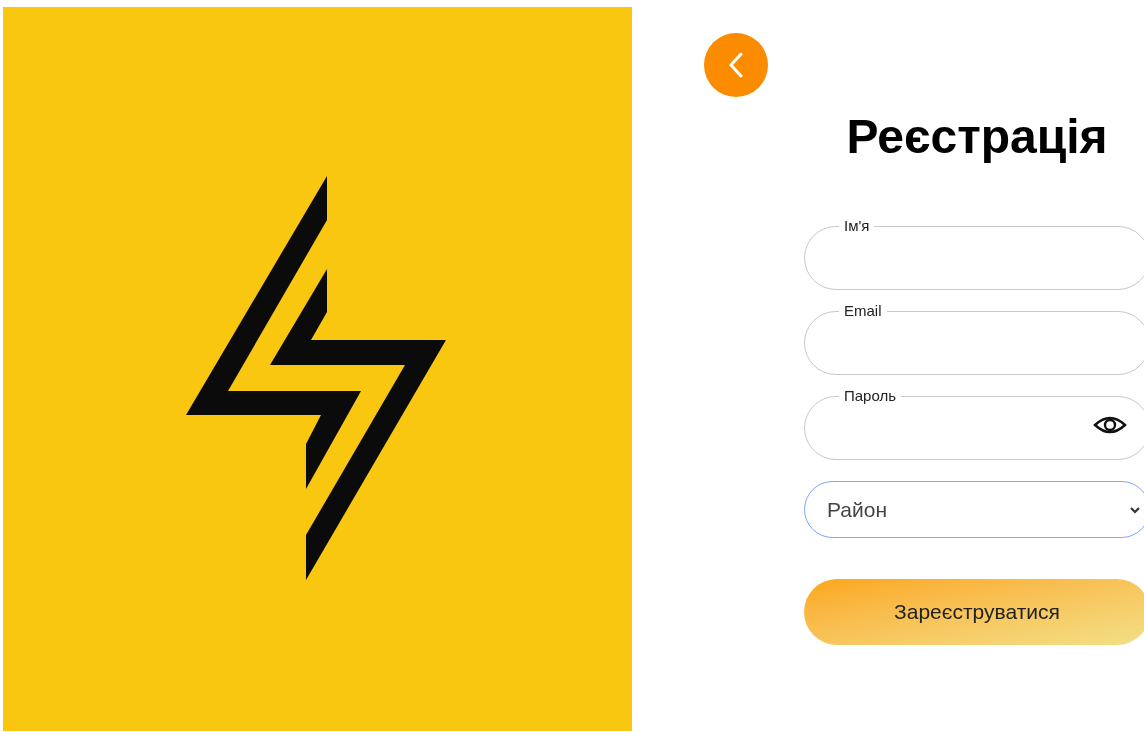 The height and width of the screenshot is (732, 1144). I want to click on chevron-down-icon, so click(1135, 509).